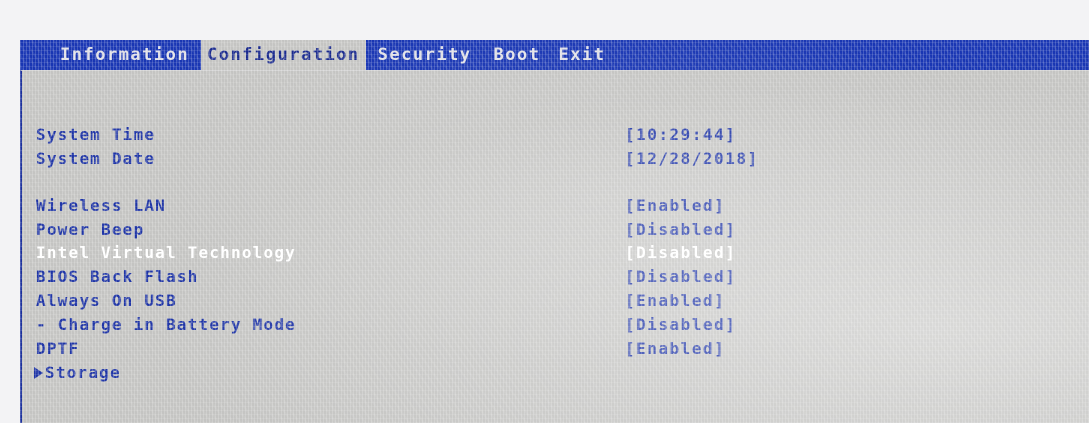 This screenshot has height=423, width=1089. I want to click on tab-information: Information, so click(124, 55).